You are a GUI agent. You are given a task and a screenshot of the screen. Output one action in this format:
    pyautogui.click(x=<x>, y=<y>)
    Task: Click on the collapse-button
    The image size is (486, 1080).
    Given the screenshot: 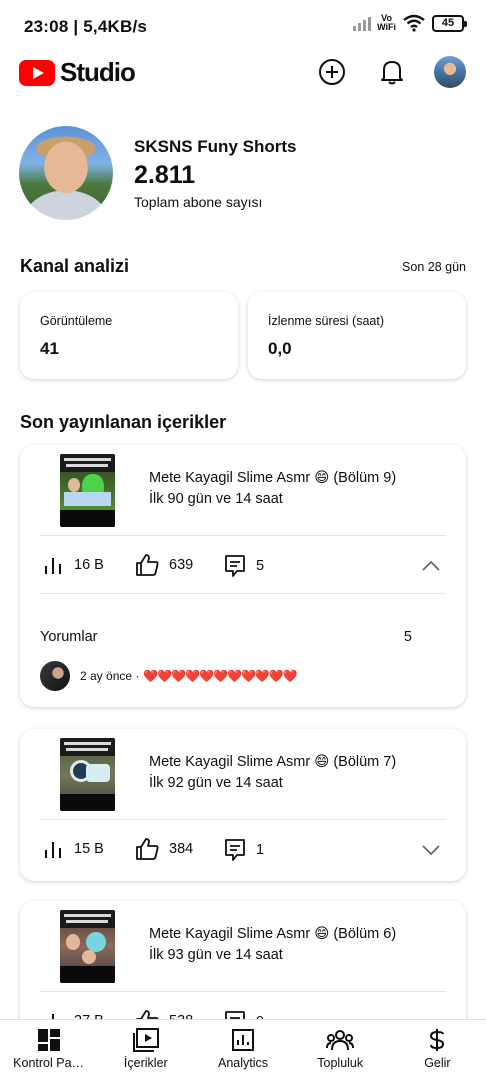 What is the action you would take?
    pyautogui.click(x=431, y=568)
    